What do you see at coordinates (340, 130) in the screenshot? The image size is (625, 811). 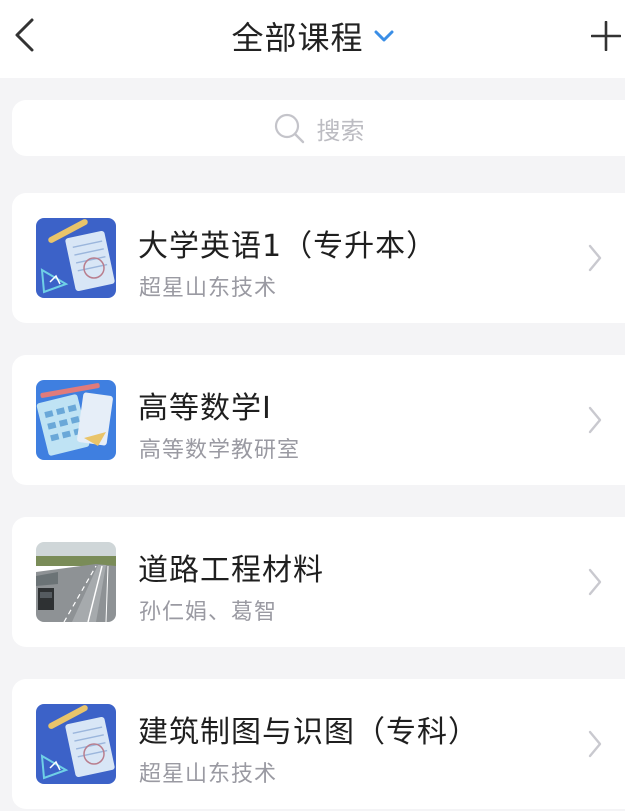 I see `search-placeholder: 搜索` at bounding box center [340, 130].